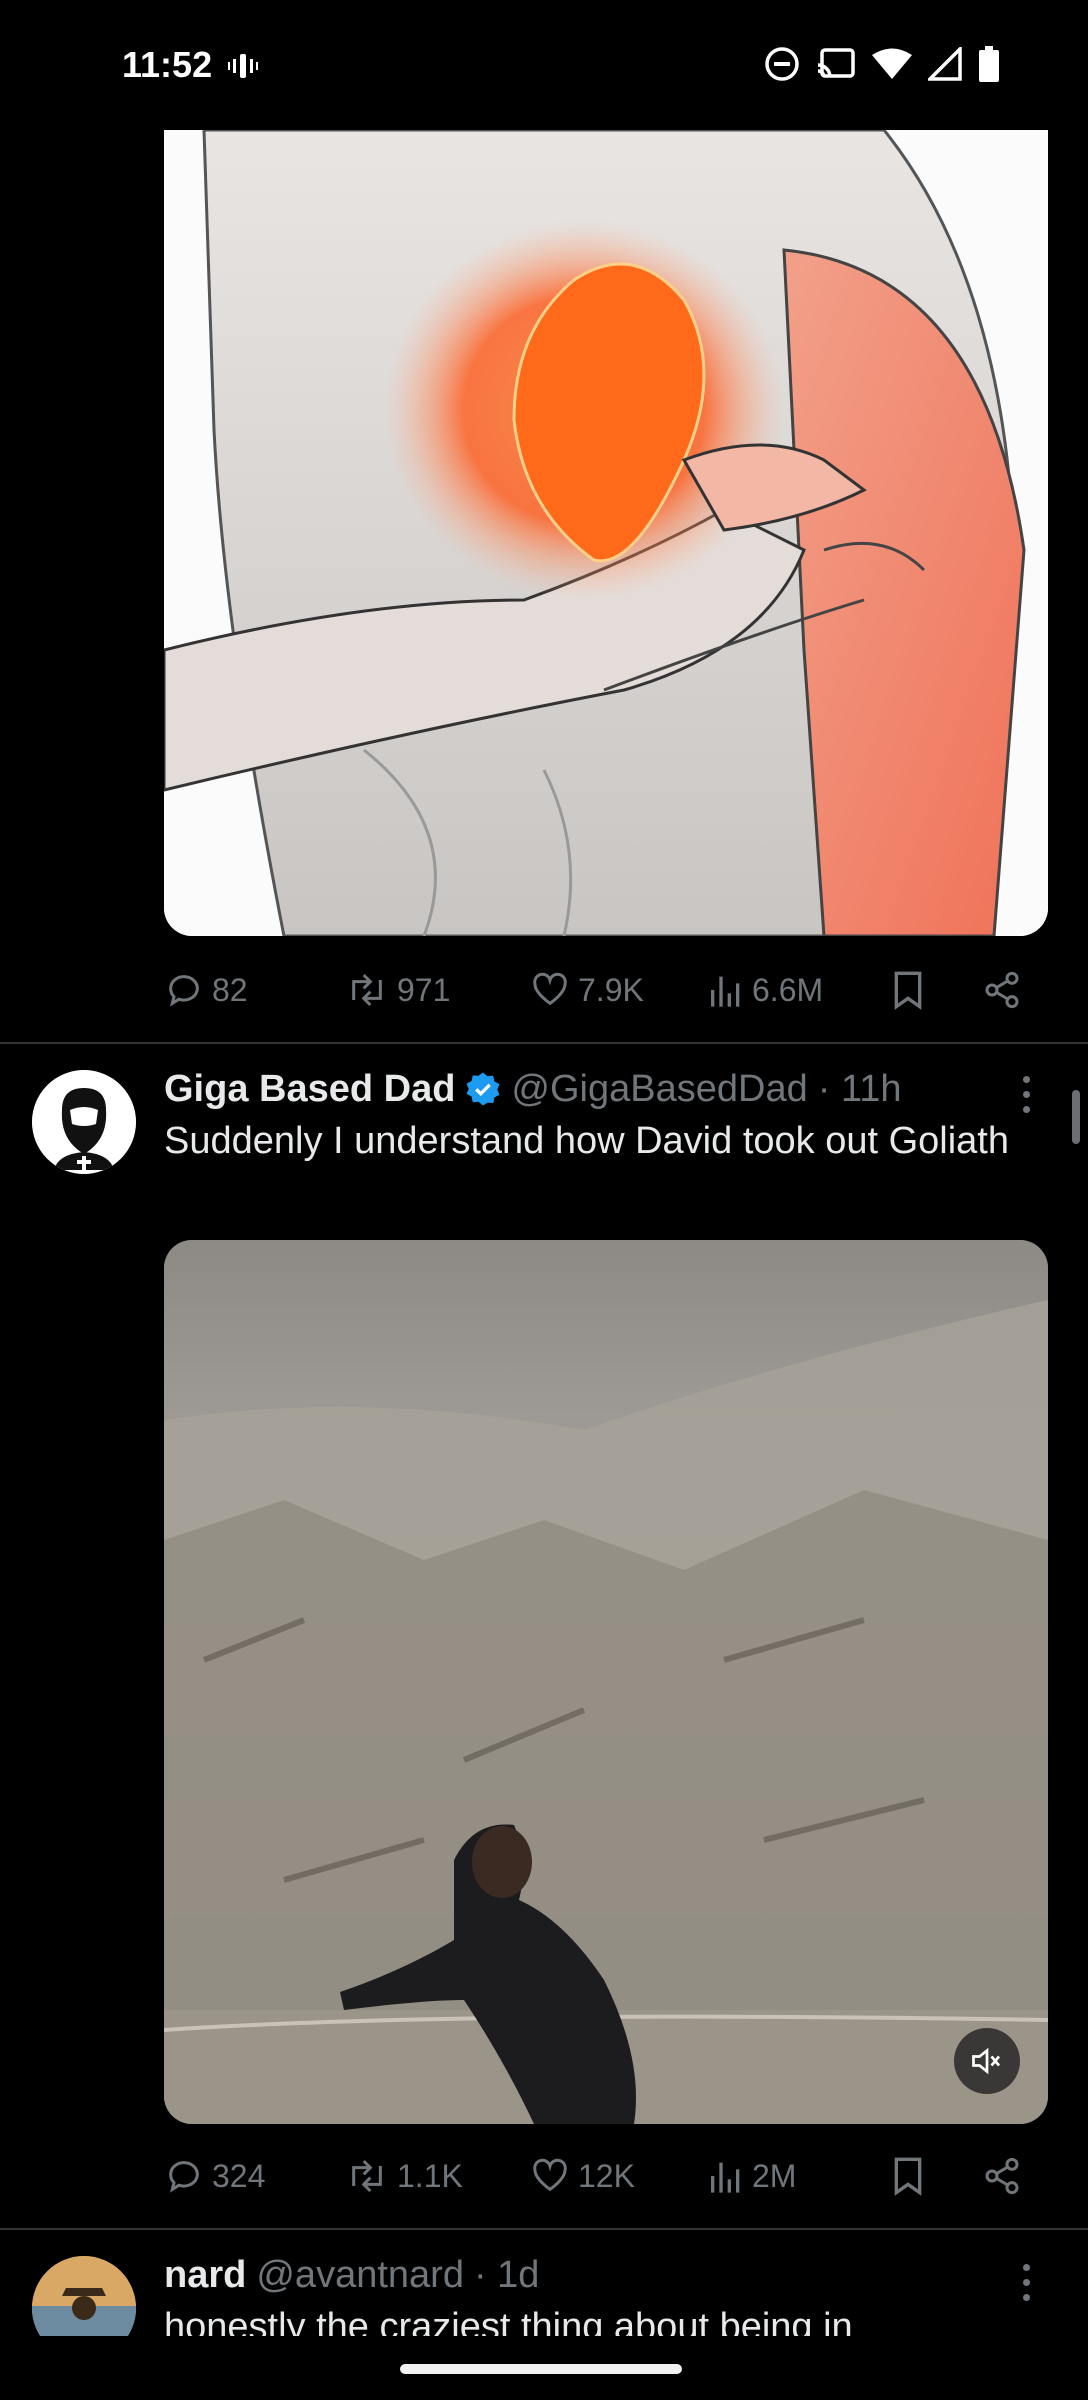 The width and height of the screenshot is (1088, 2400). Describe the element at coordinates (360, 2275) in the screenshot. I see `user-handle: @avantnard` at that location.